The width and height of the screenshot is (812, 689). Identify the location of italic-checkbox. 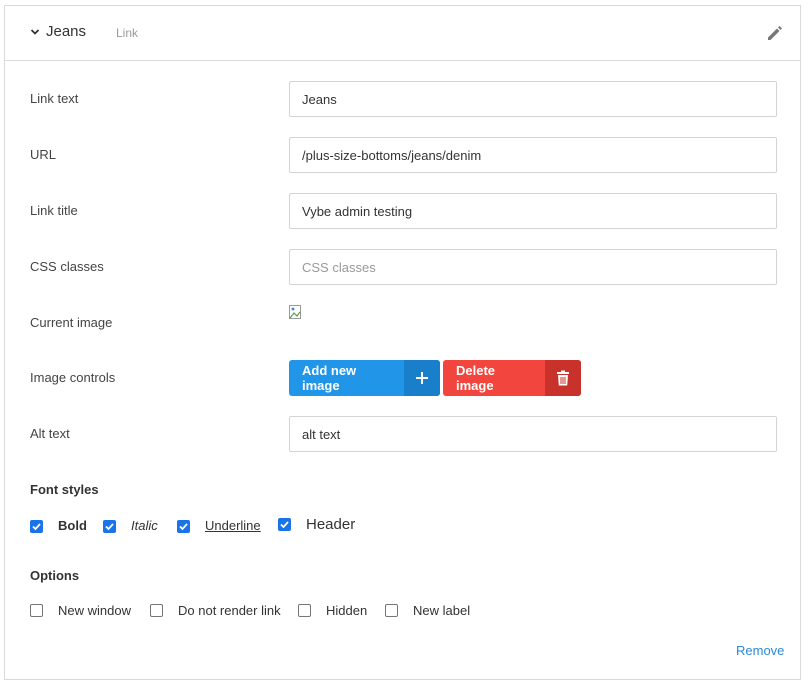
(109, 526).